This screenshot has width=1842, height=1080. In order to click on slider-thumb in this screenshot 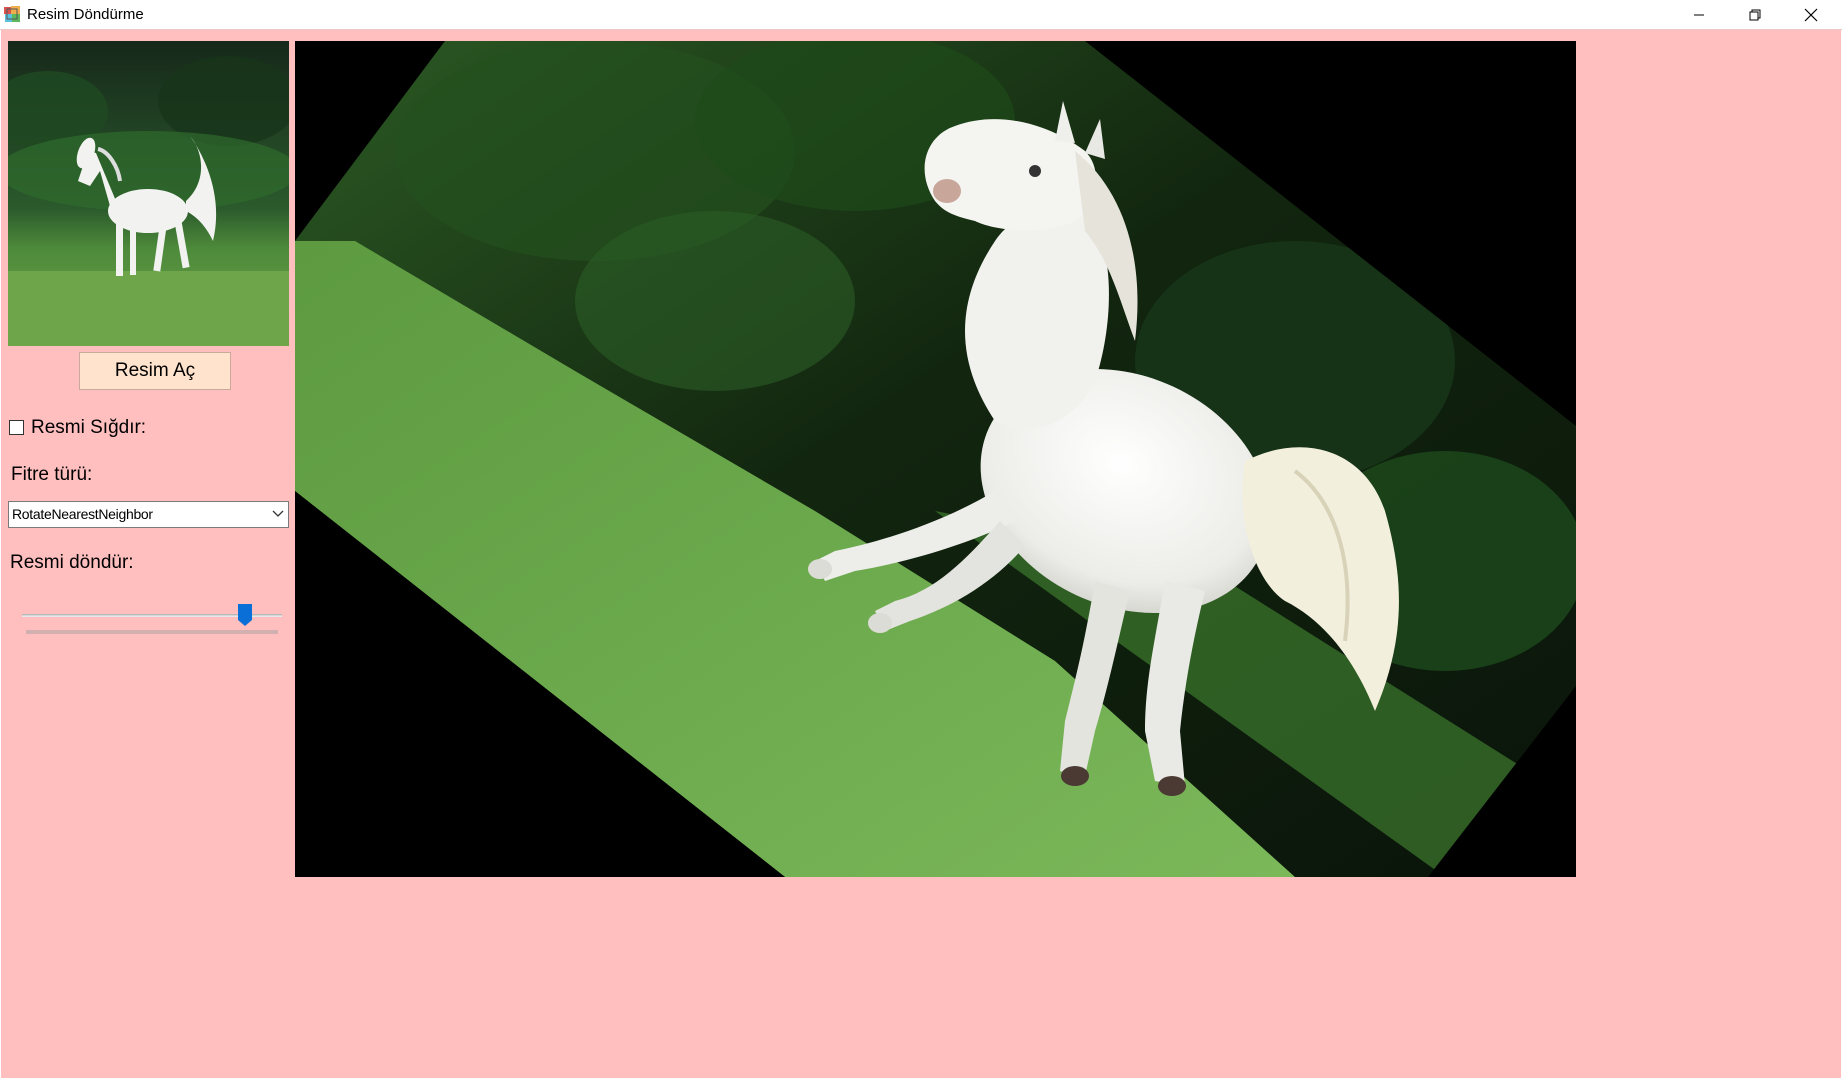, I will do `click(245, 615)`.